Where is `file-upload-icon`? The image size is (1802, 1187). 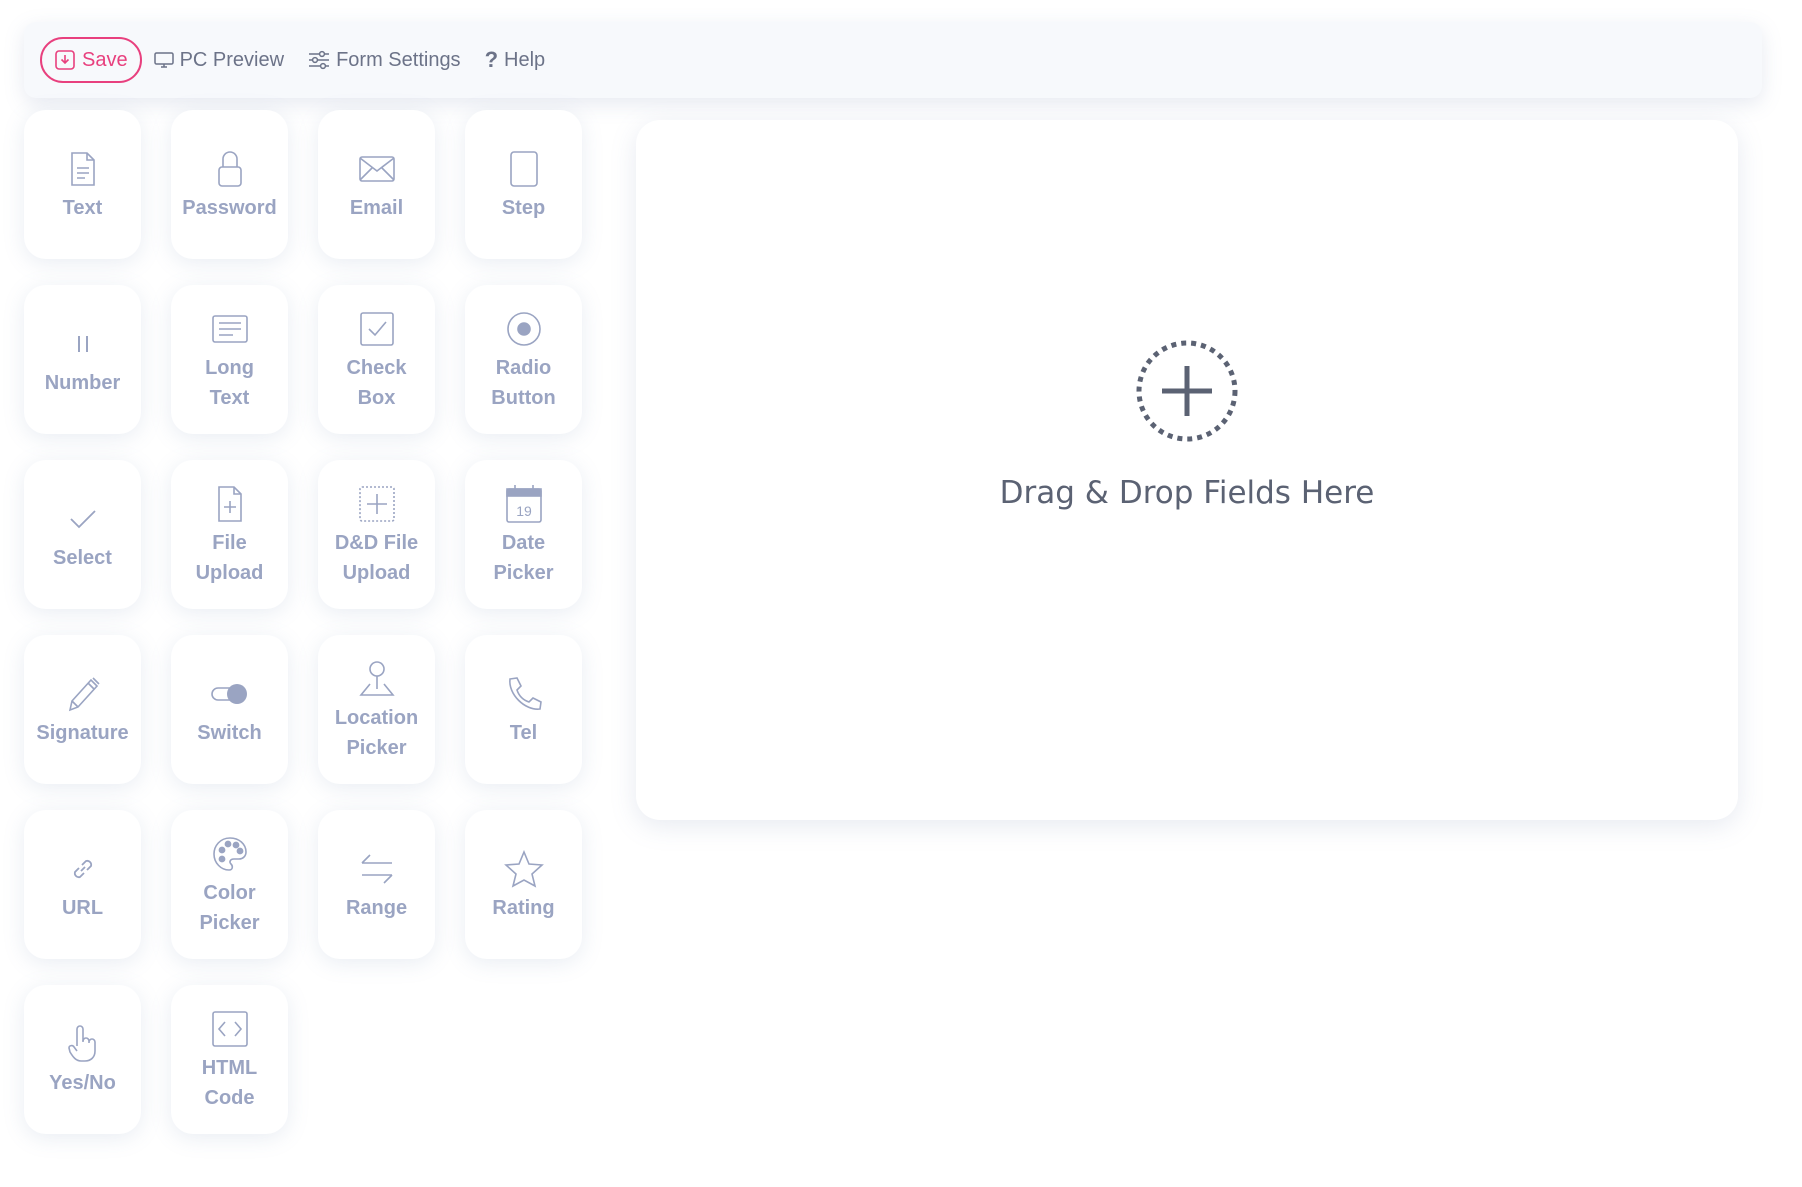
file-upload-icon is located at coordinates (230, 504).